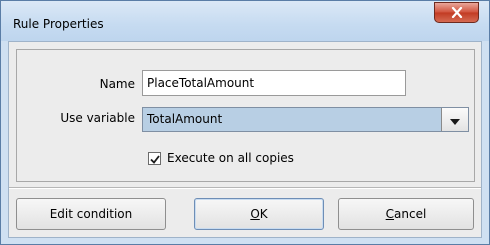 Image resolution: width=490 pixels, height=245 pixels. Describe the element at coordinates (117, 84) in the screenshot. I see `name-label: Name` at that location.